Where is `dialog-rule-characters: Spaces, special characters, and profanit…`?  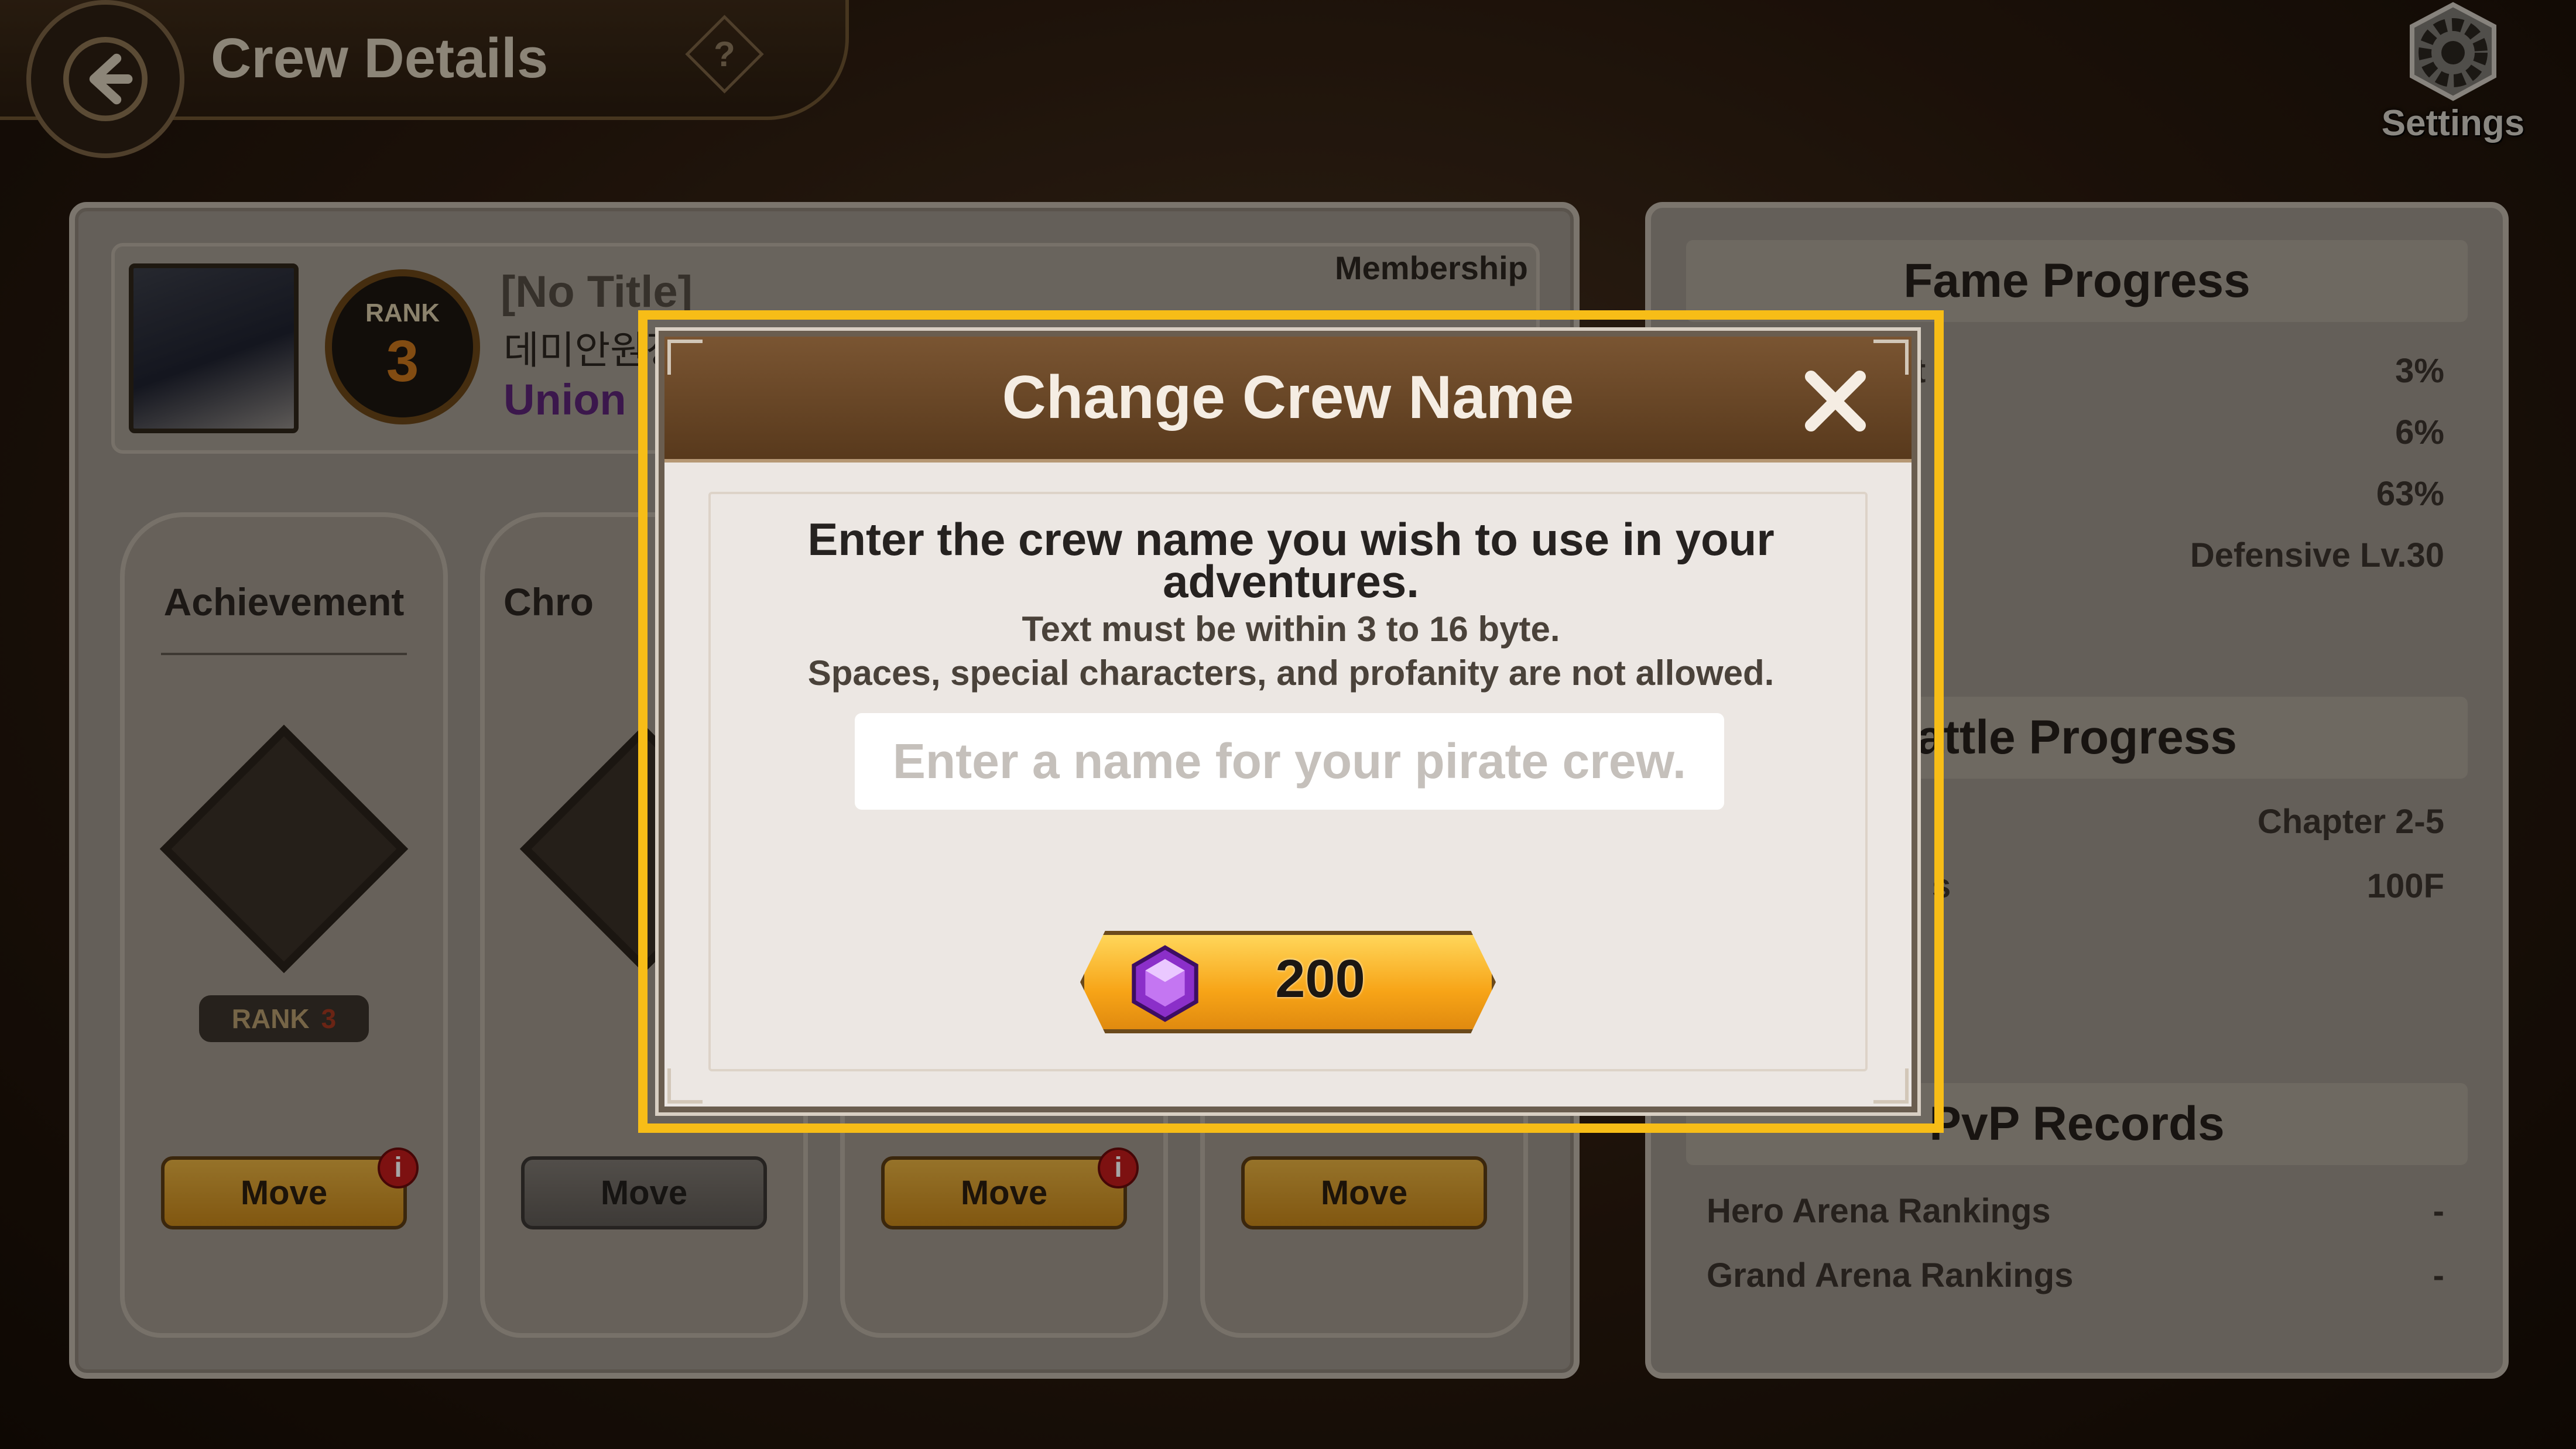 dialog-rule-characters: Spaces, special characters, and profanit… is located at coordinates (1291, 673).